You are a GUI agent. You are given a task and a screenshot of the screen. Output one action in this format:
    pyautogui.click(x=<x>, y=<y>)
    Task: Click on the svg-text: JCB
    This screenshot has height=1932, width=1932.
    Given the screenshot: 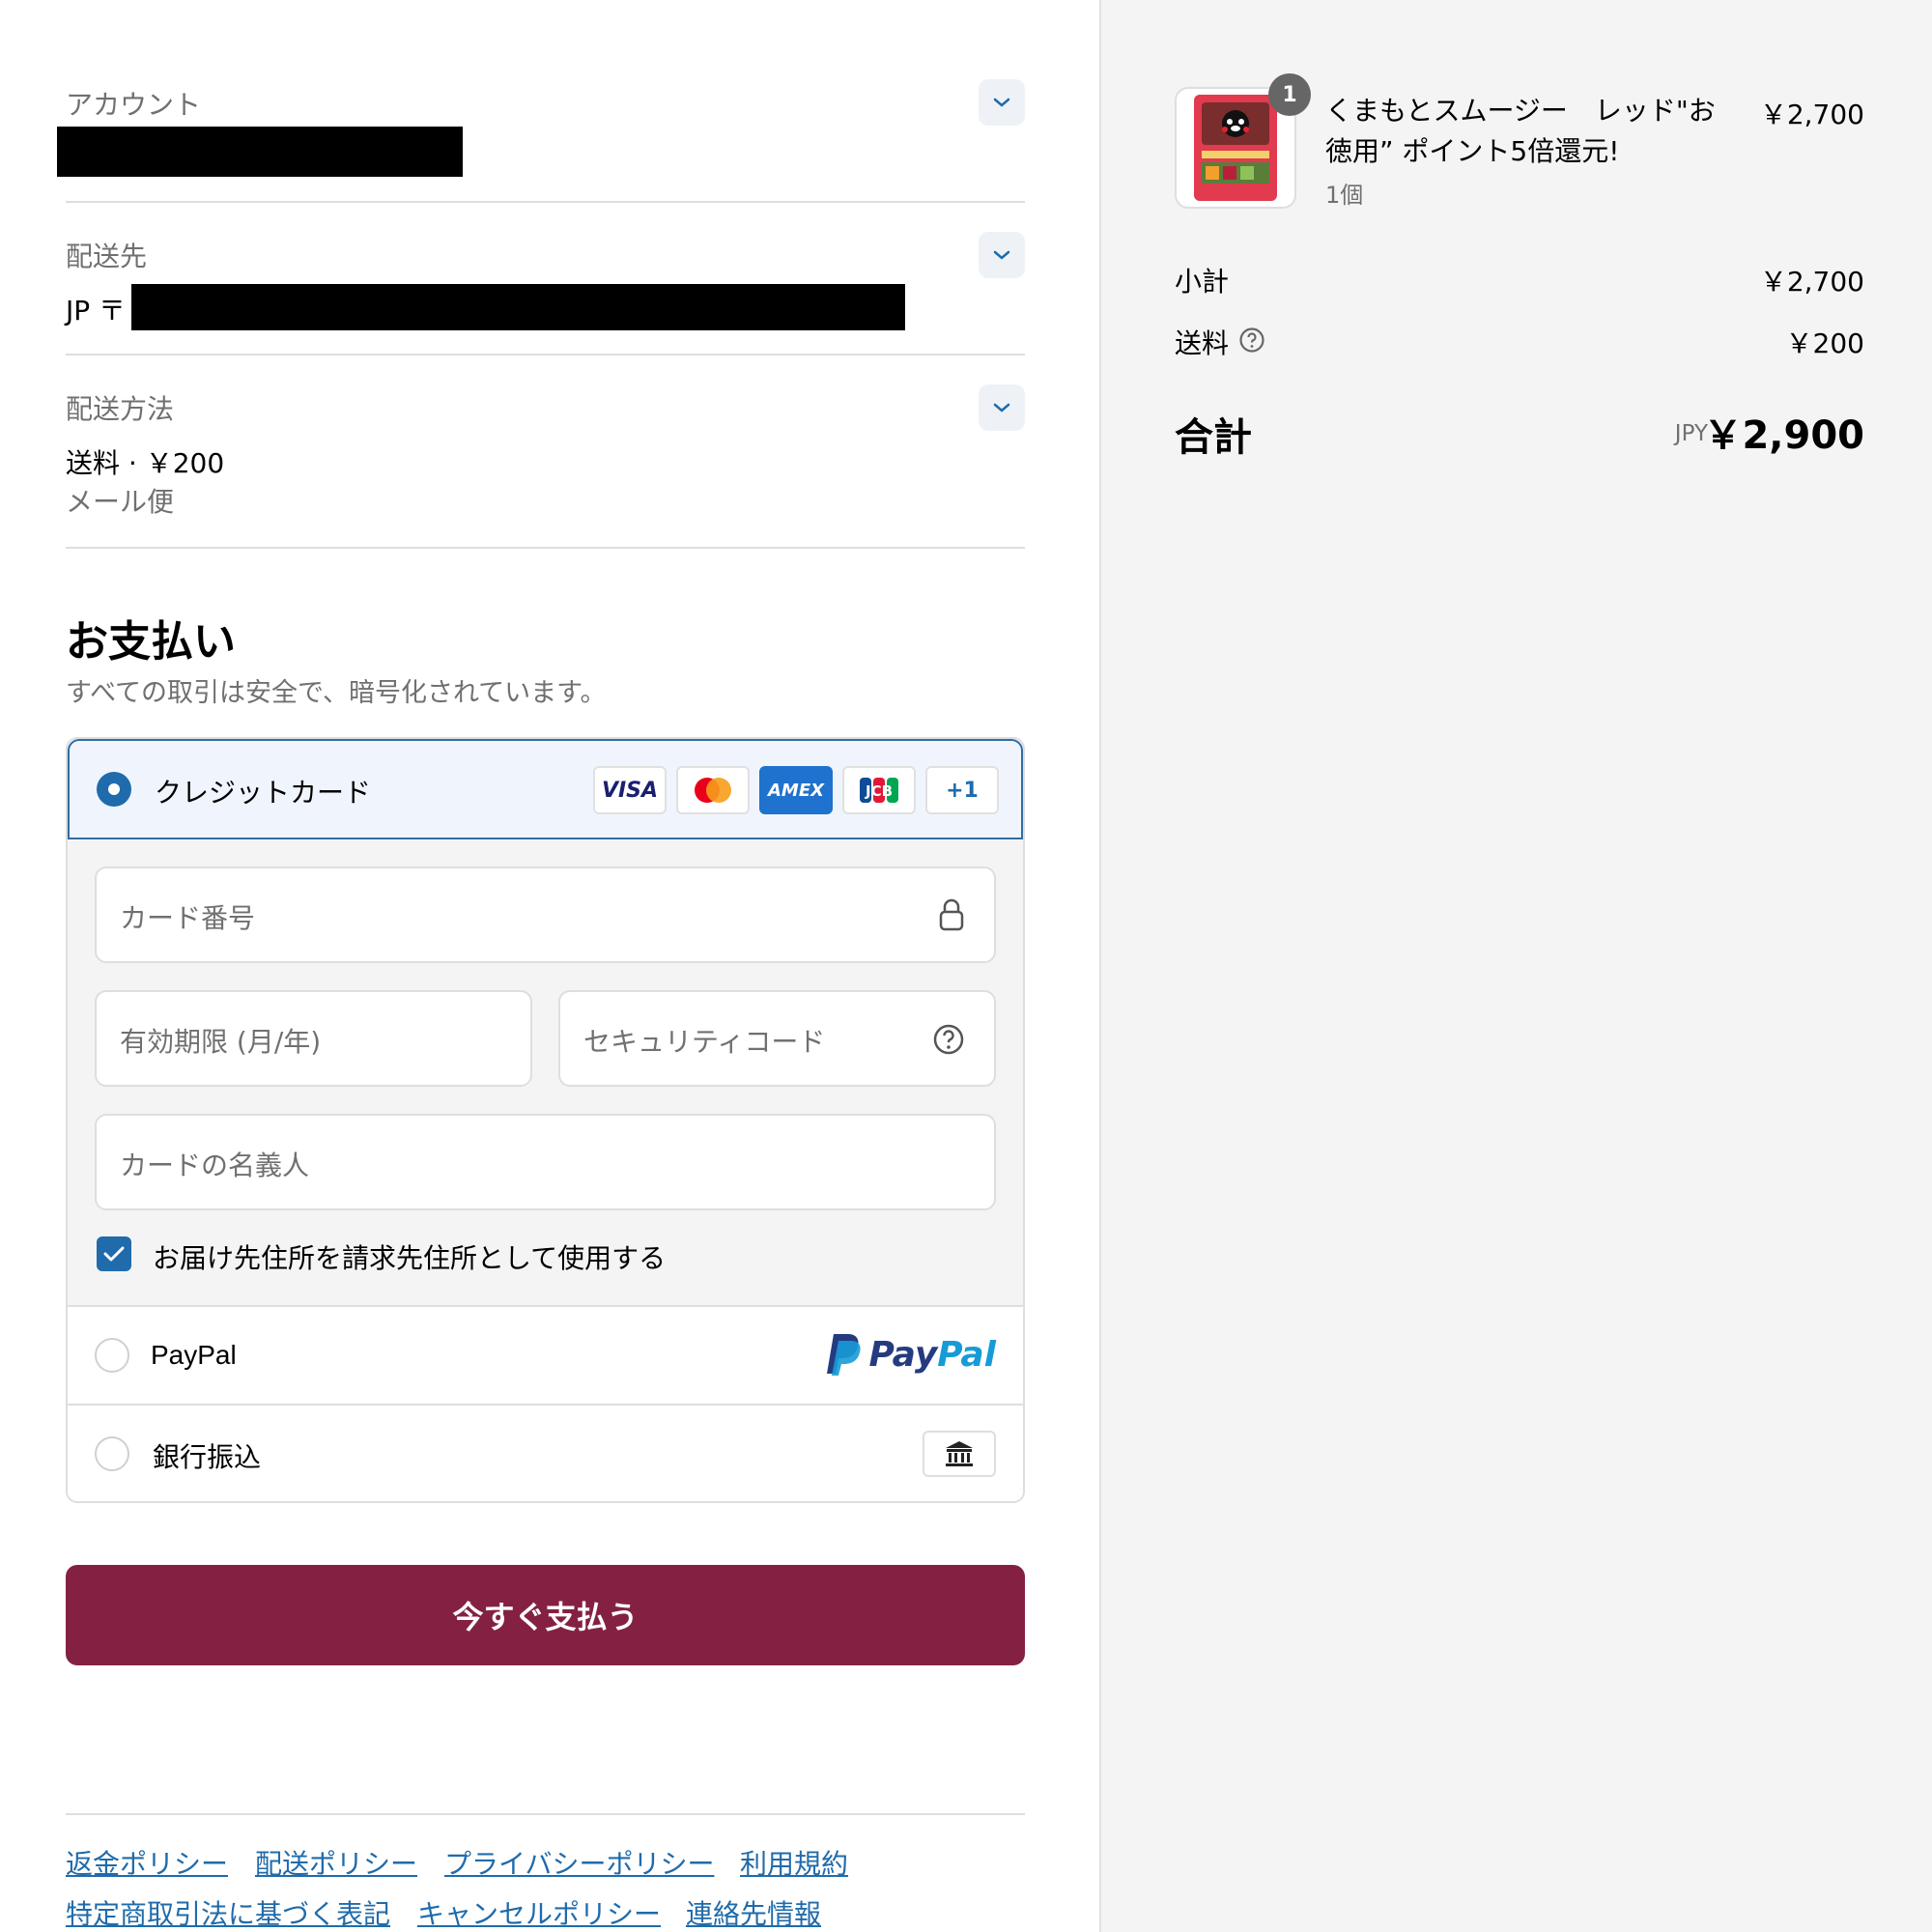 What is the action you would take?
    pyautogui.click(x=879, y=791)
    